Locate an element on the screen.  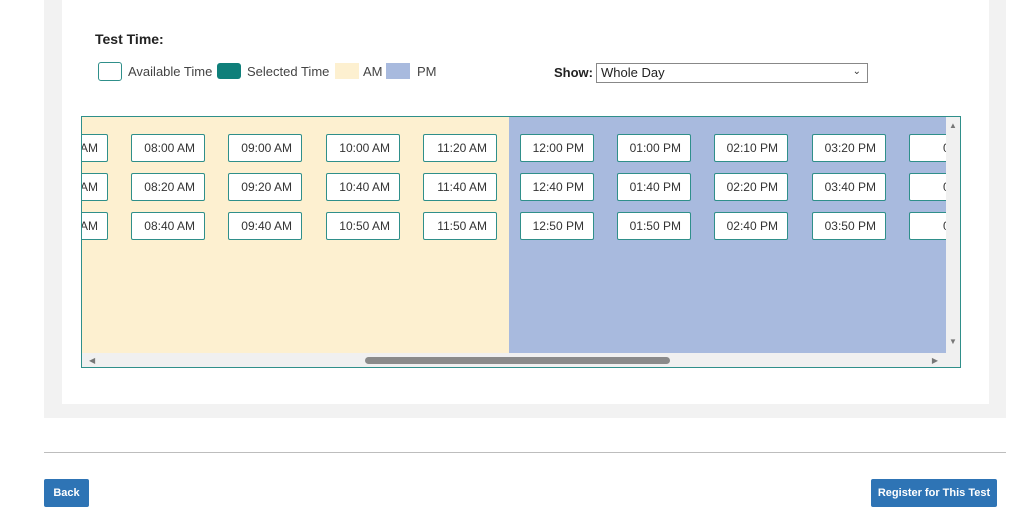
time-slot-button: 08:20 AM is located at coordinates (168, 187).